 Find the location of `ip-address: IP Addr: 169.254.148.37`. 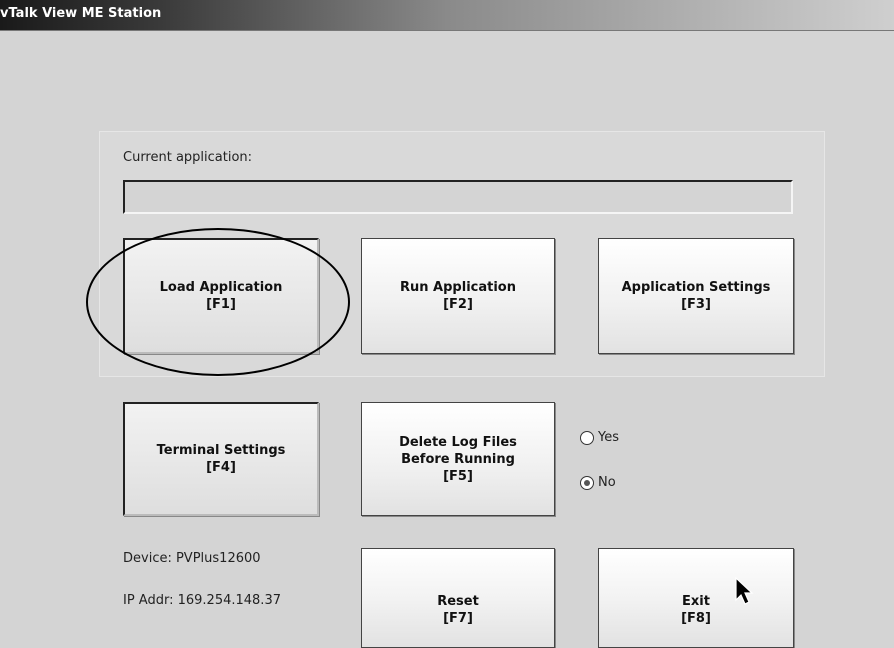

ip-address: IP Addr: 169.254.148.37 is located at coordinates (202, 600).